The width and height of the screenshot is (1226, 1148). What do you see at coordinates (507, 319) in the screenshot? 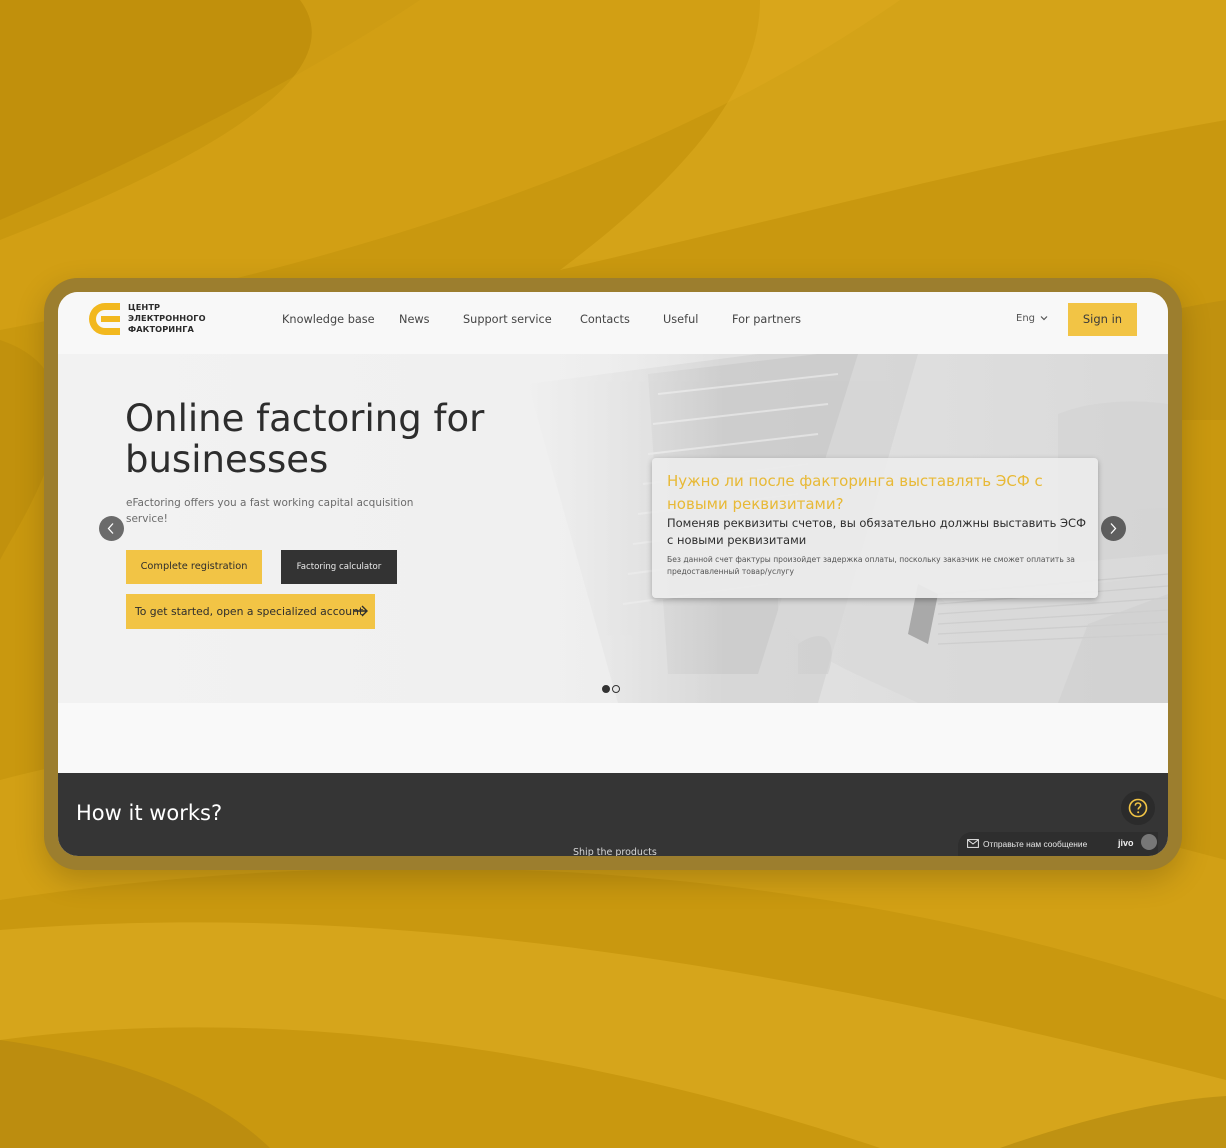
I see `nav-support-service: Support service` at bounding box center [507, 319].